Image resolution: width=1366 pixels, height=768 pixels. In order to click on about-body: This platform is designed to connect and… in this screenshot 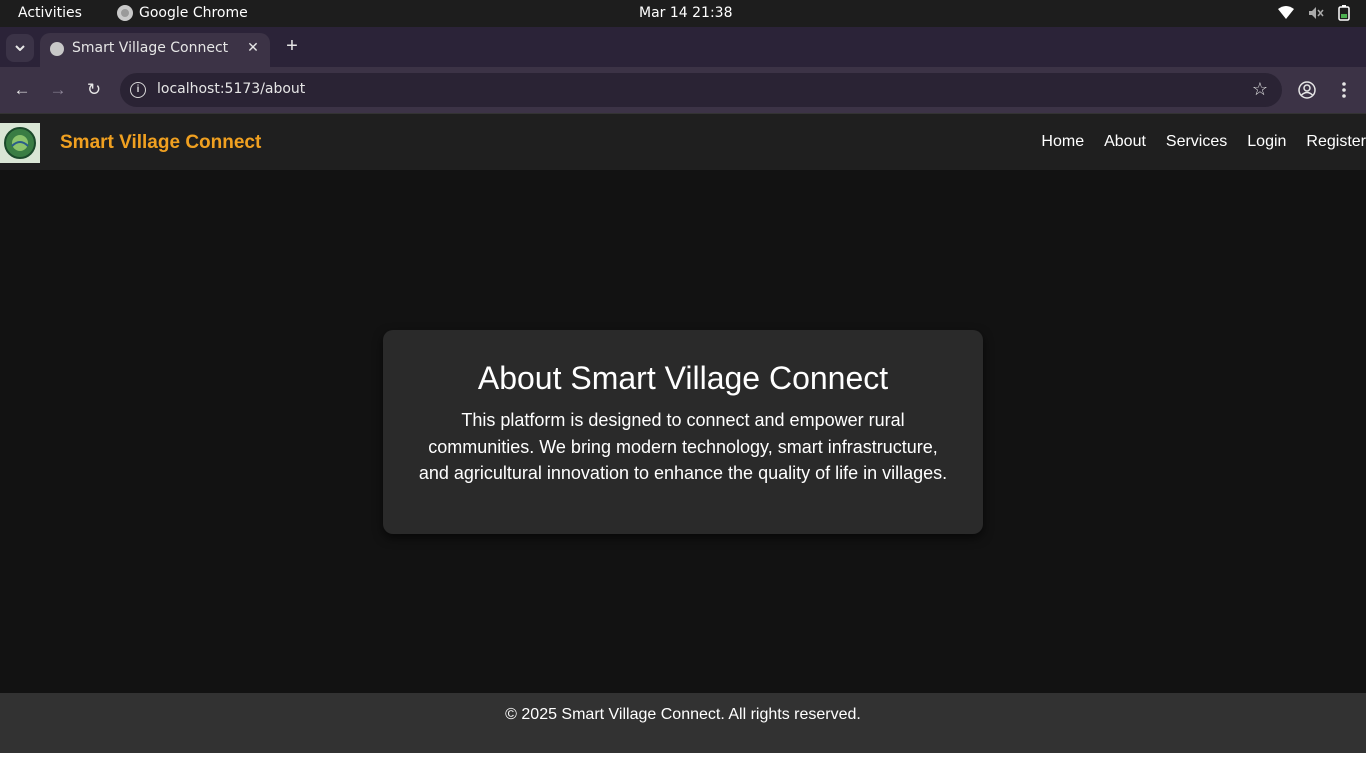, I will do `click(683, 446)`.